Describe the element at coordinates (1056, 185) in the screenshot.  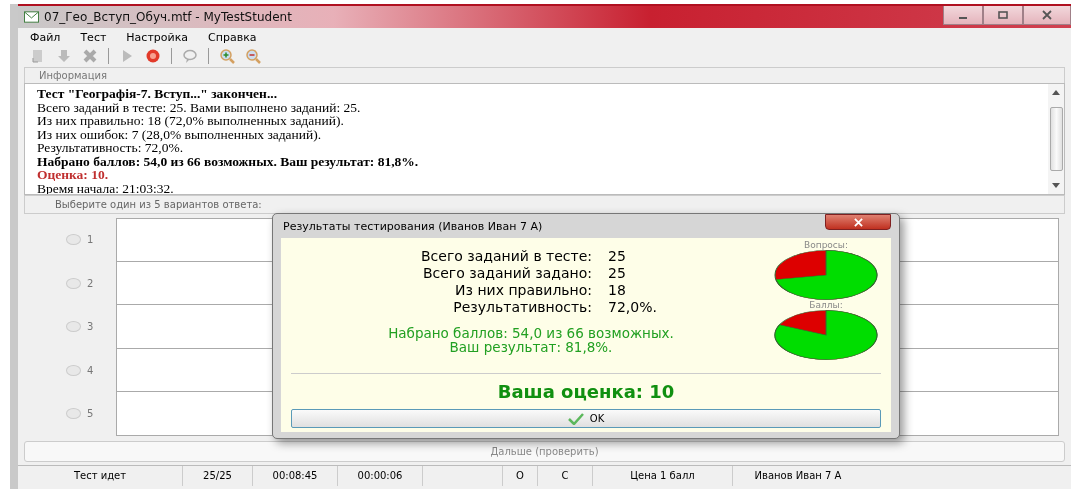
I see `scroll-down-icon` at that location.